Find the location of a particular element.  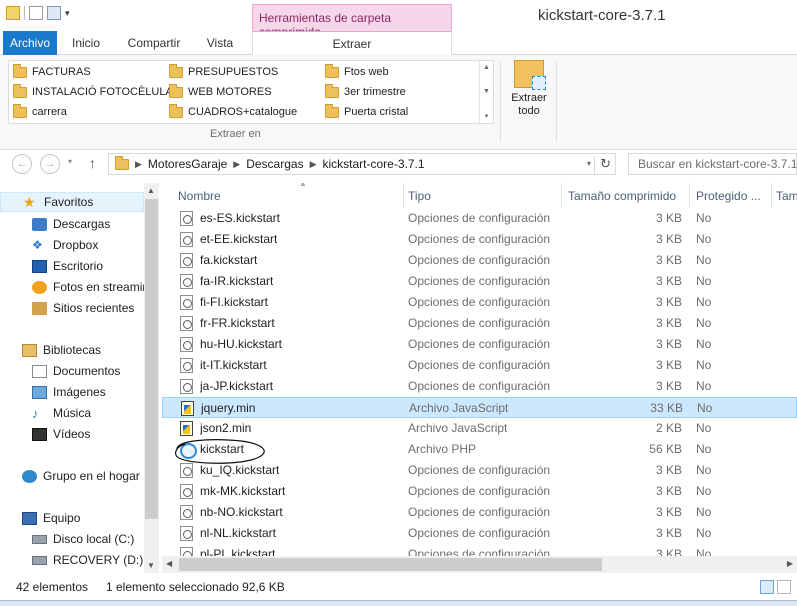

expand-gallery-icon: ▾ is located at coordinates (487, 116).